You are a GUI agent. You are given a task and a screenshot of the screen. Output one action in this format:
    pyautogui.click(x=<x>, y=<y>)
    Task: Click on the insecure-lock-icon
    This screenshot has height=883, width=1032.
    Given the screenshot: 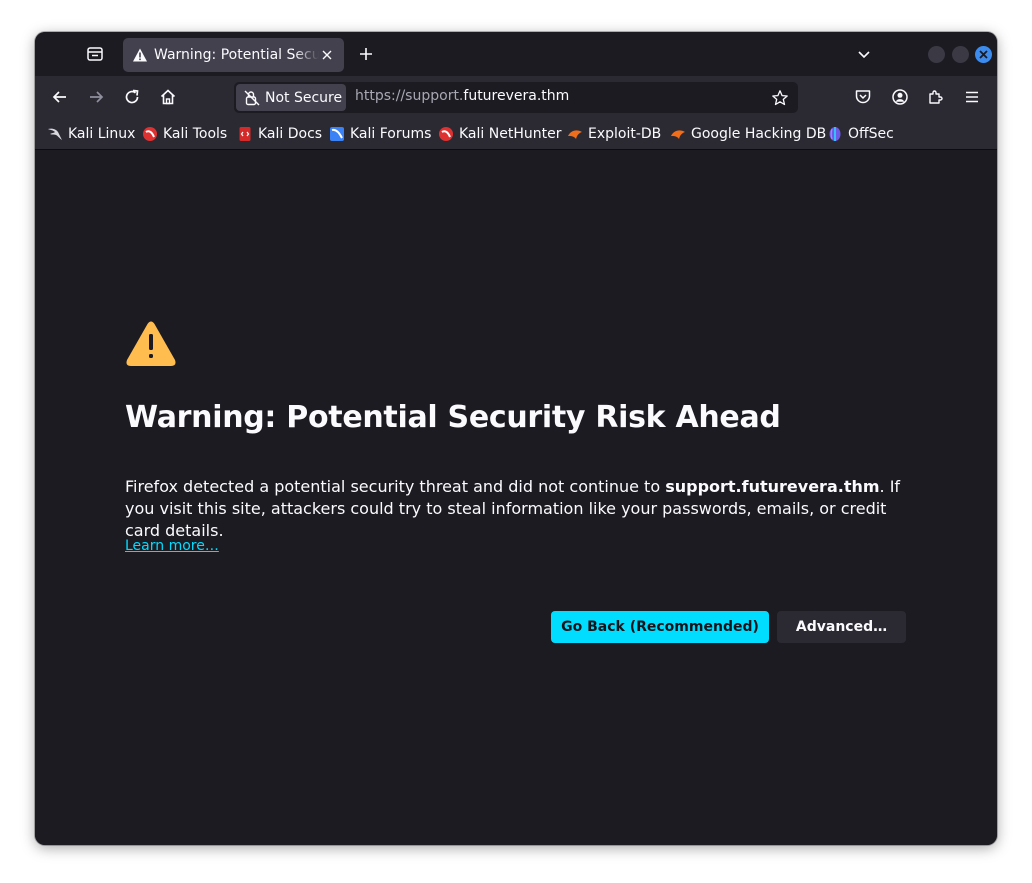 What is the action you would take?
    pyautogui.click(x=252, y=98)
    